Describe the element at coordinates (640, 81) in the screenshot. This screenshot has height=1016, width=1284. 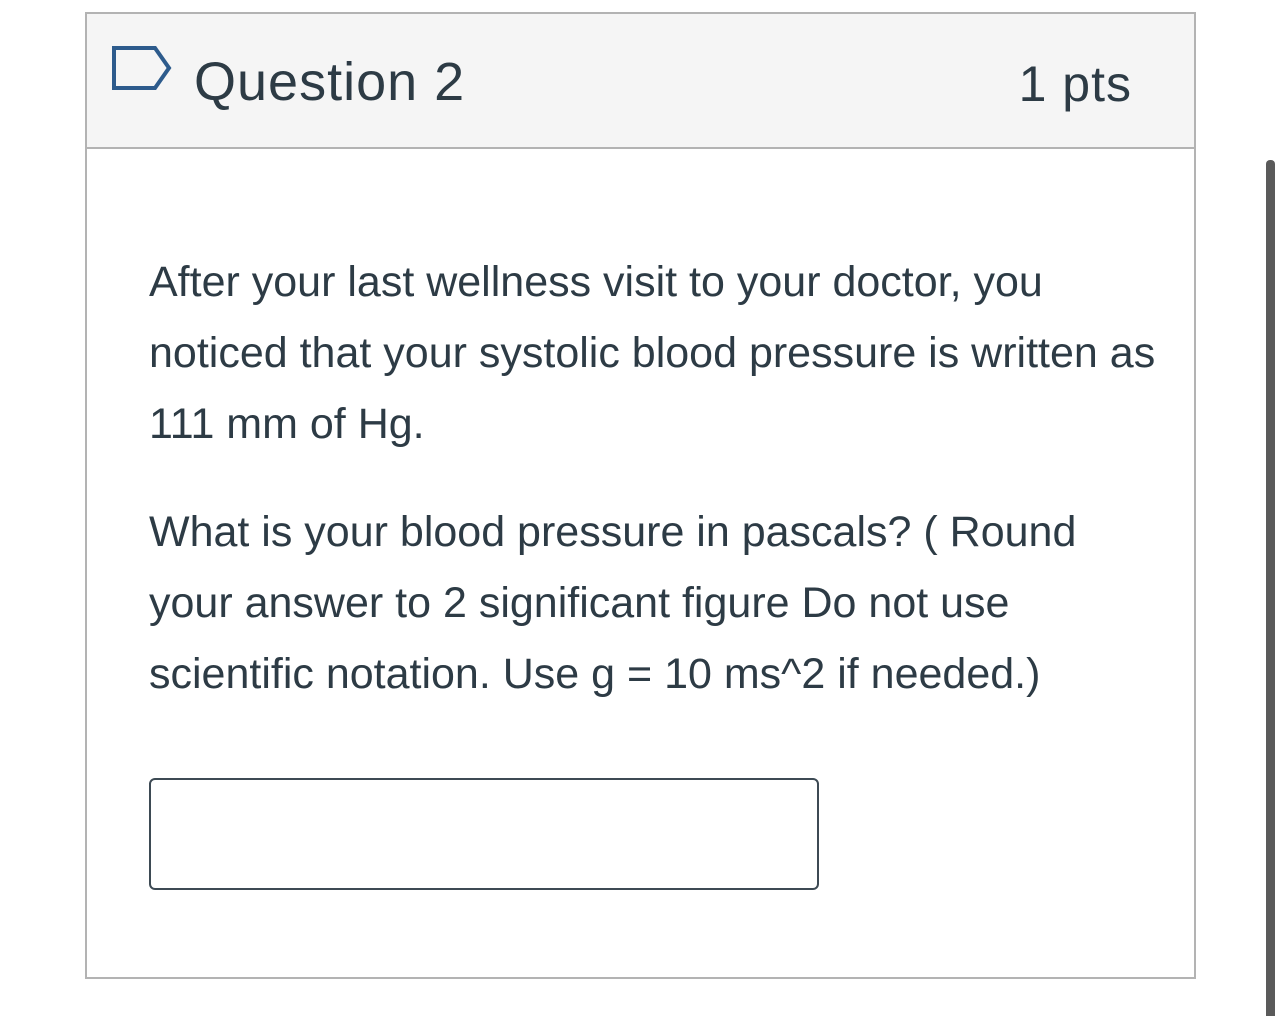
I see `question-header: Question 2 1 pts` at that location.